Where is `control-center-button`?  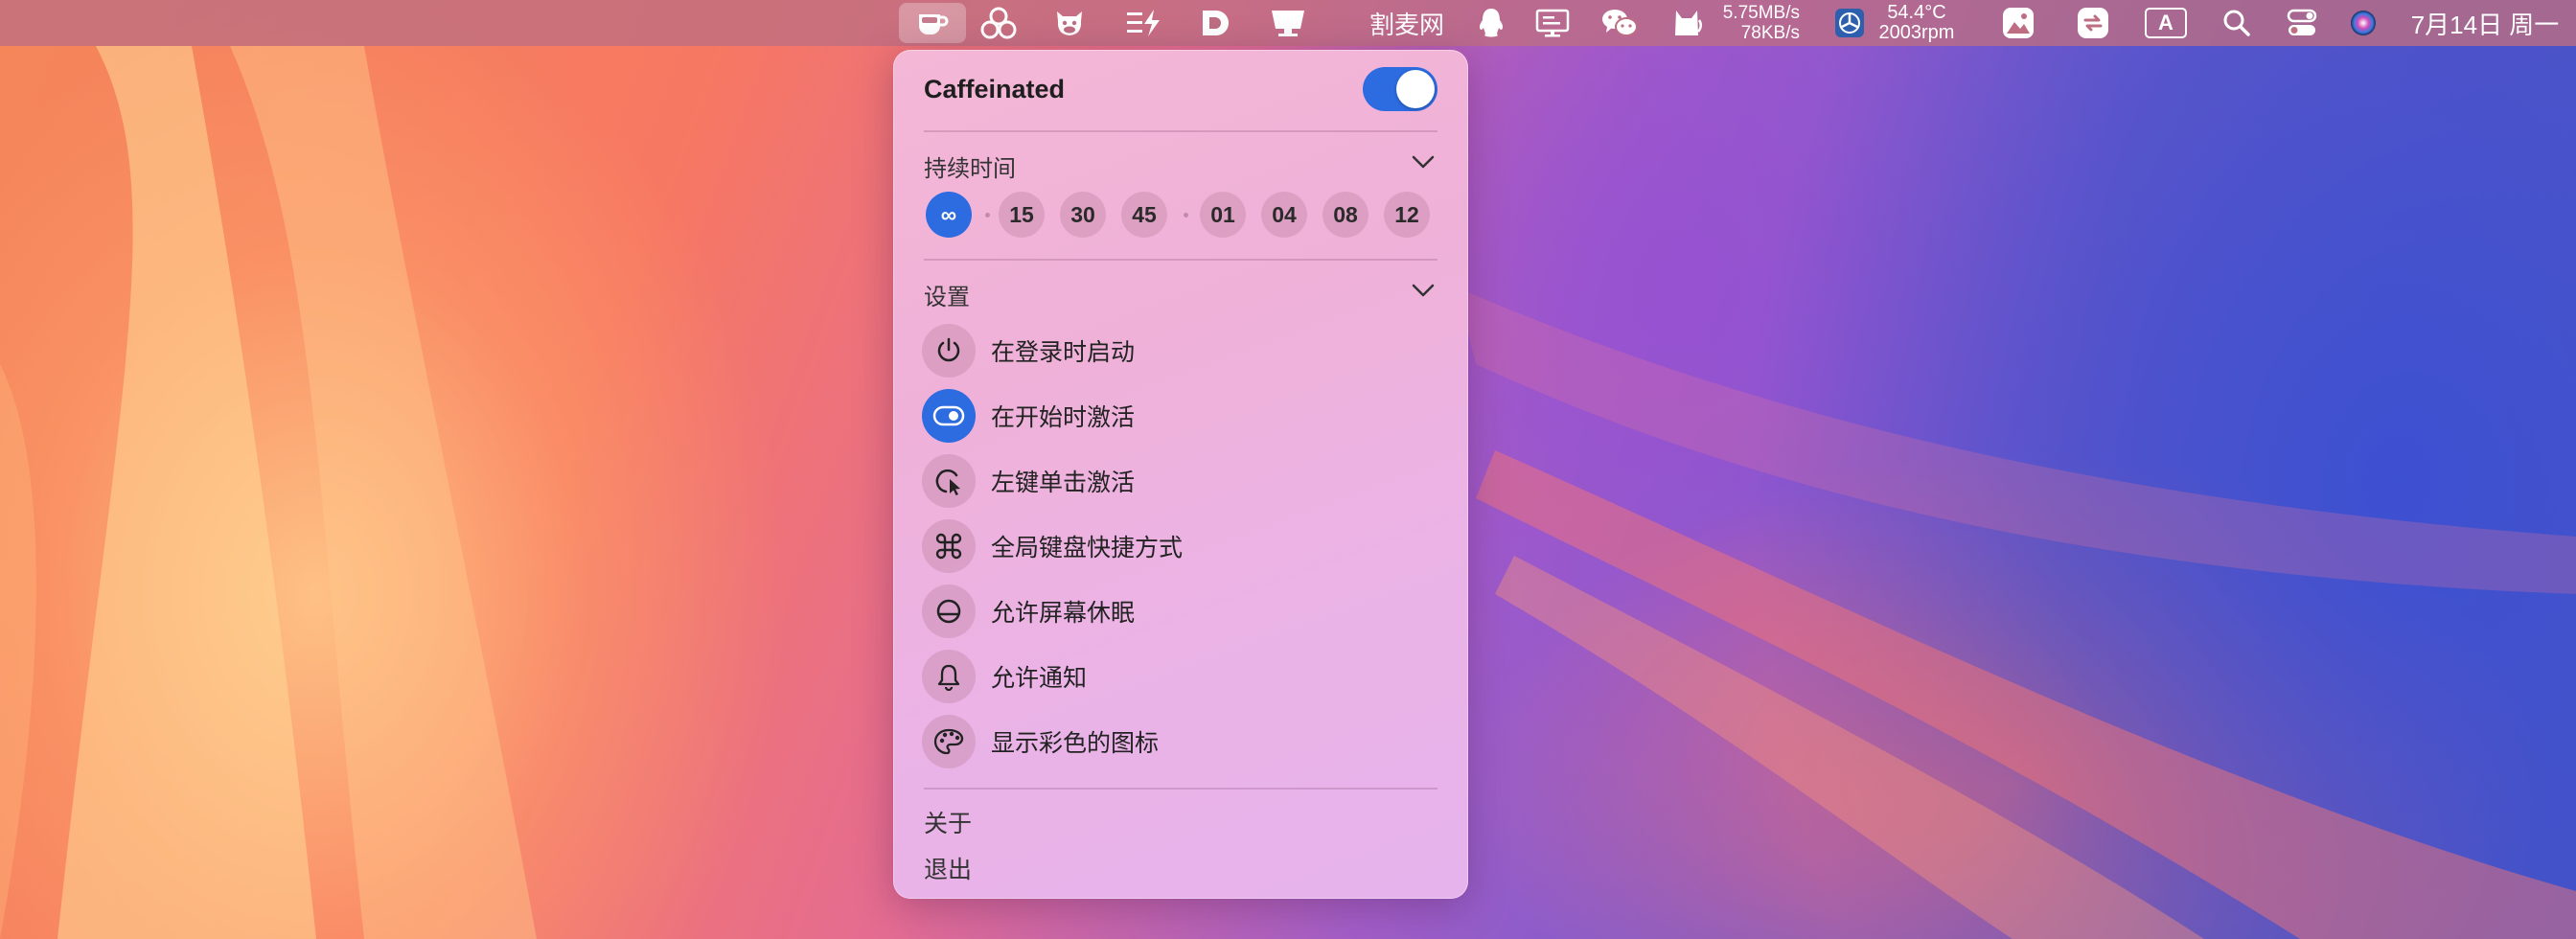
control-center-button is located at coordinates (2302, 23).